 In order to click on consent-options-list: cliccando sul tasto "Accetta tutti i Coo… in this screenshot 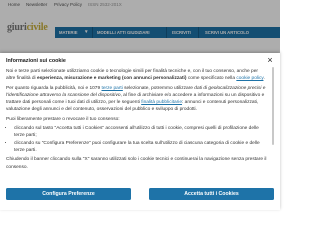, I will do `click(137, 139)`.